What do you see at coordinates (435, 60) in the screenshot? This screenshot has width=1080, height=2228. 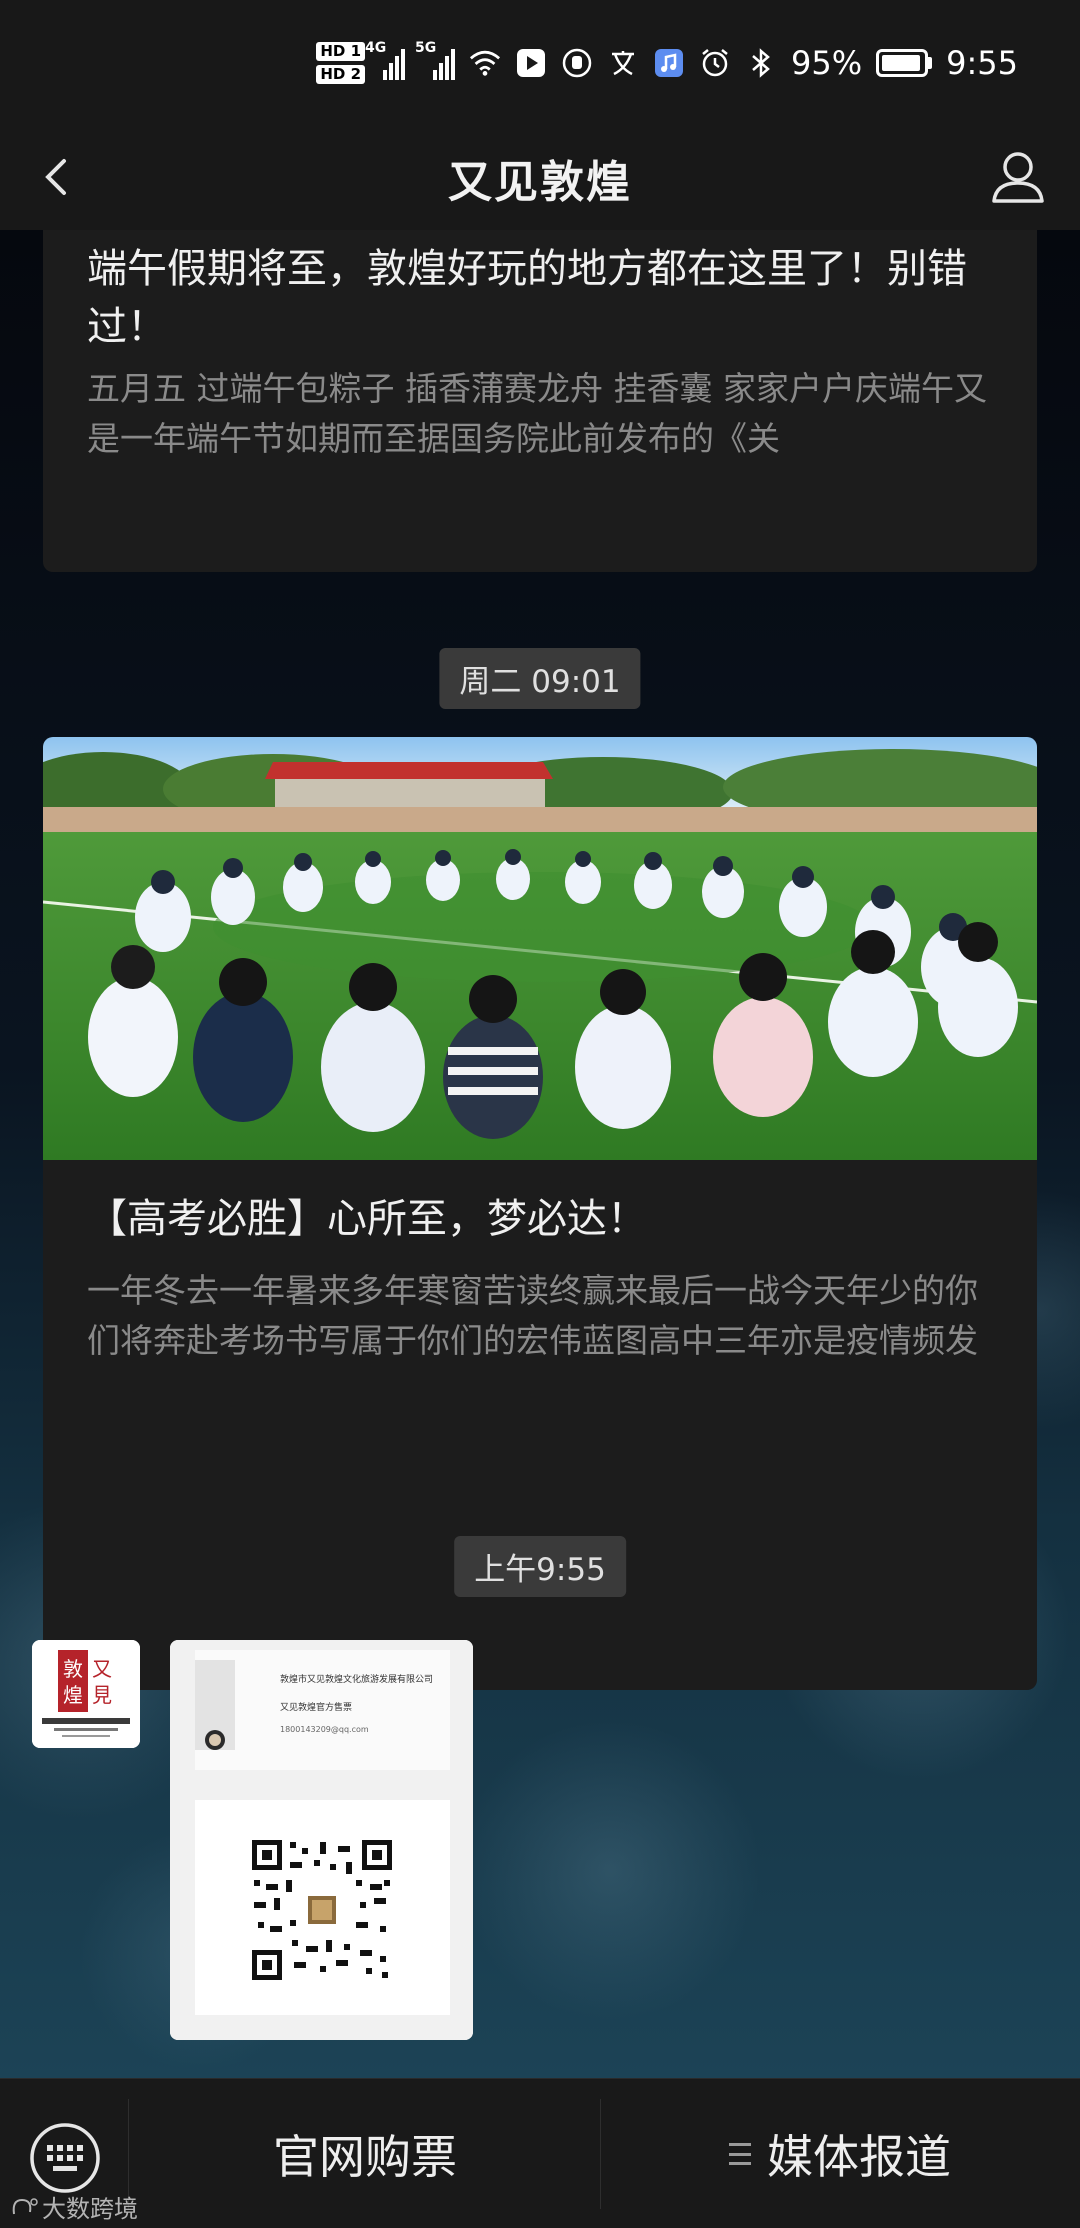 I see `signal-sim2-icon: 5G` at bounding box center [435, 60].